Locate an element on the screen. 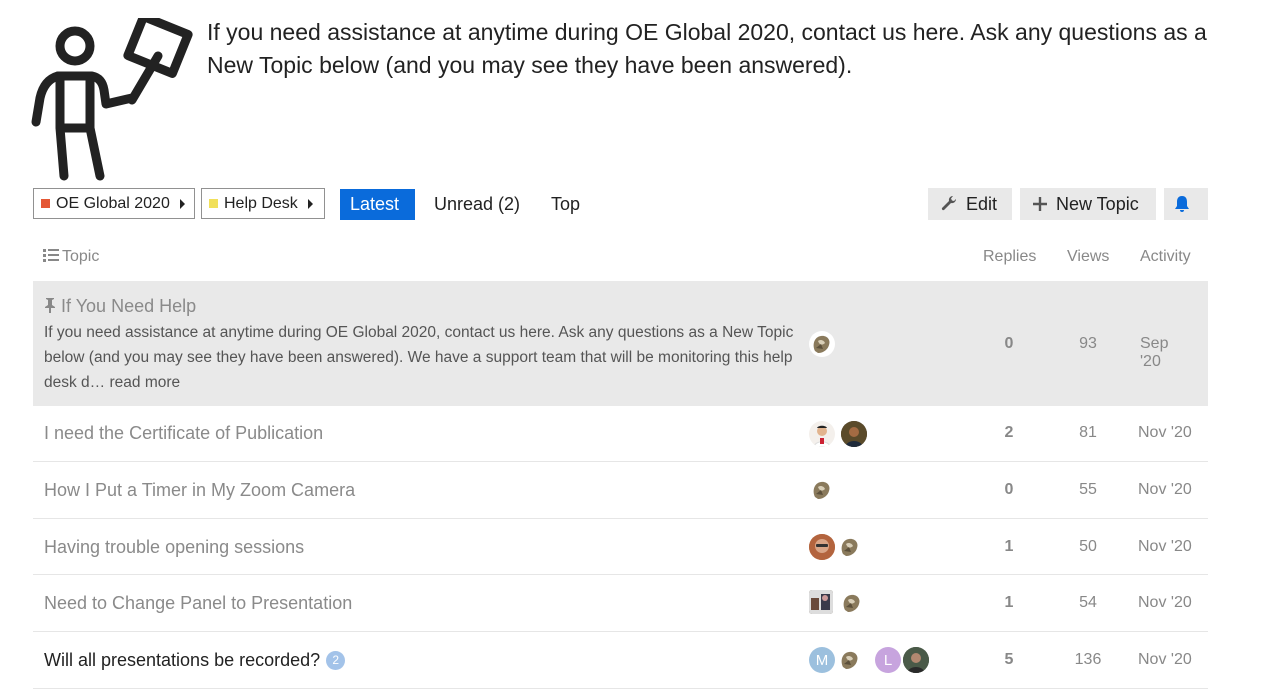 The width and height of the screenshot is (1280, 692). tab-latest: Latest is located at coordinates (377, 204).